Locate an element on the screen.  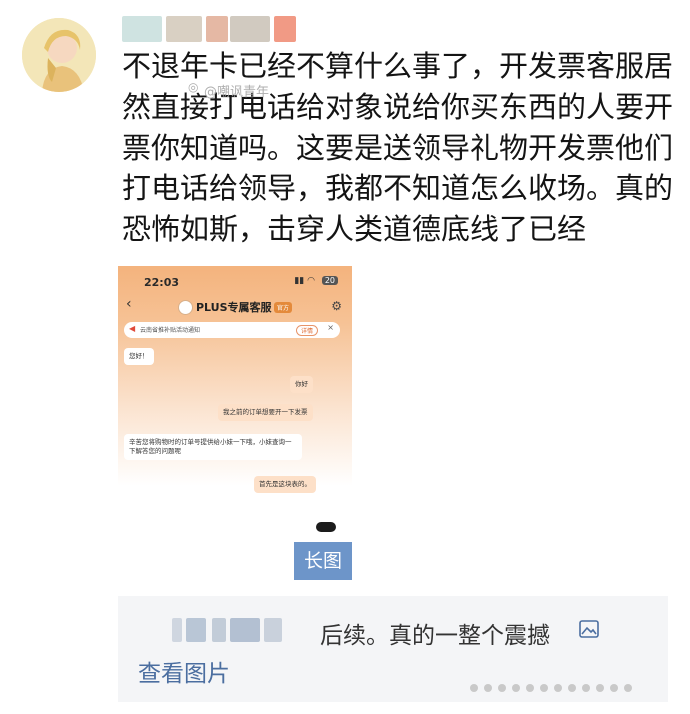
battery-icon: 20 is located at coordinates (329, 280).